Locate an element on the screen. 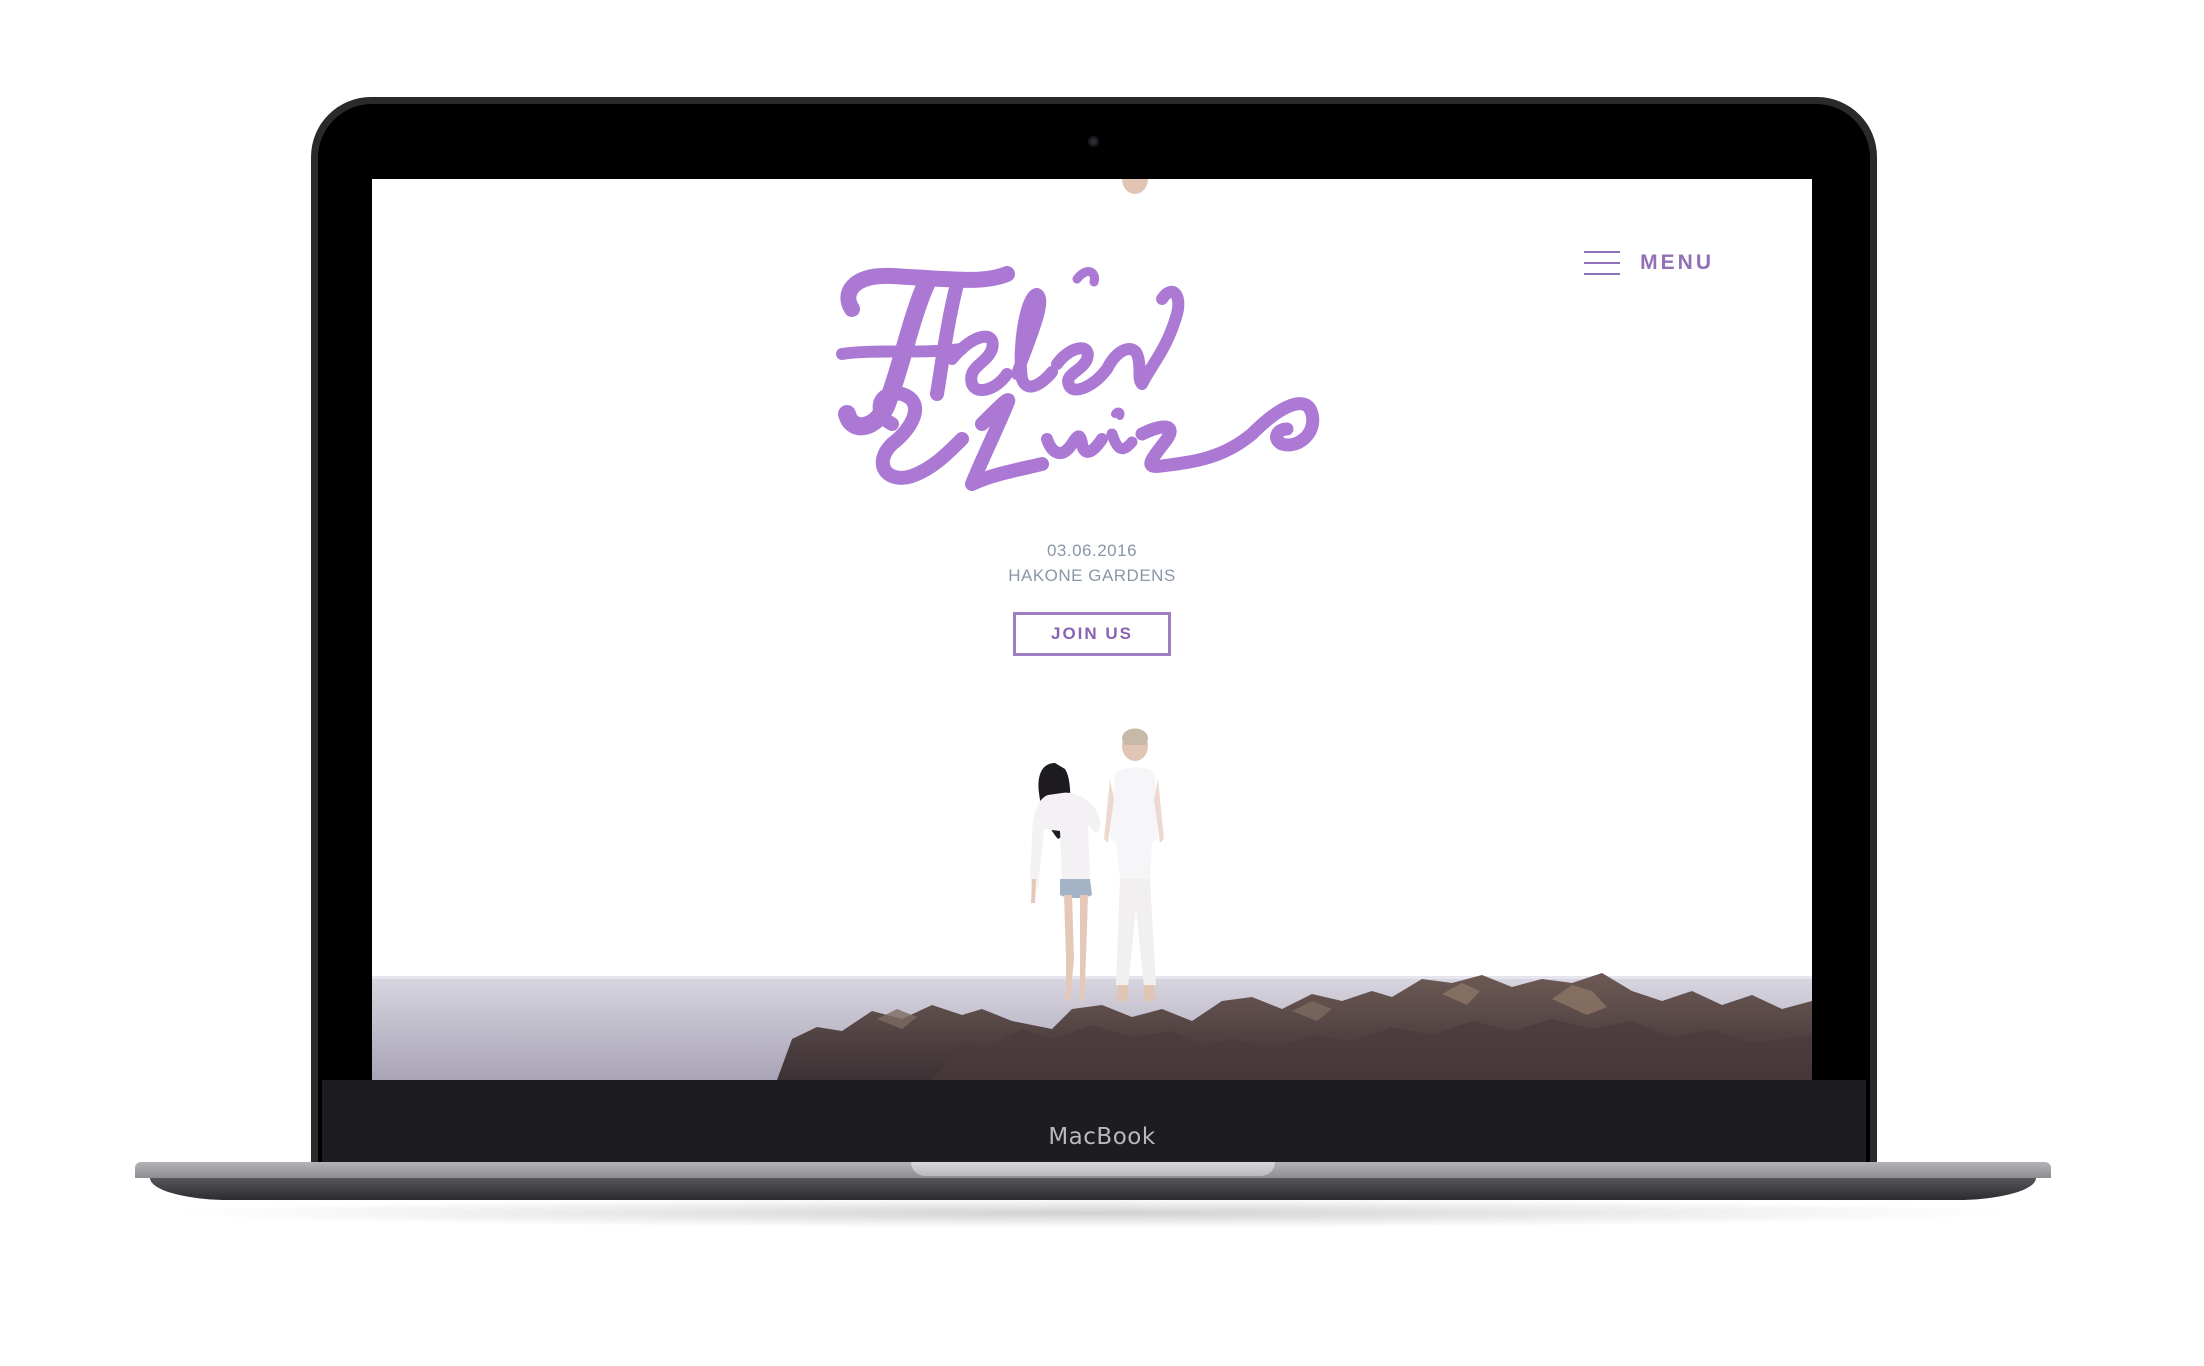 The width and height of the screenshot is (2204, 1366). camera-icon is located at coordinates (1093, 141).